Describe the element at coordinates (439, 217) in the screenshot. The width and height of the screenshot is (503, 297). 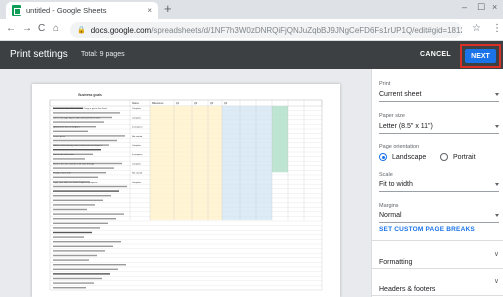
I see `margins-dropdown: Normal` at that location.